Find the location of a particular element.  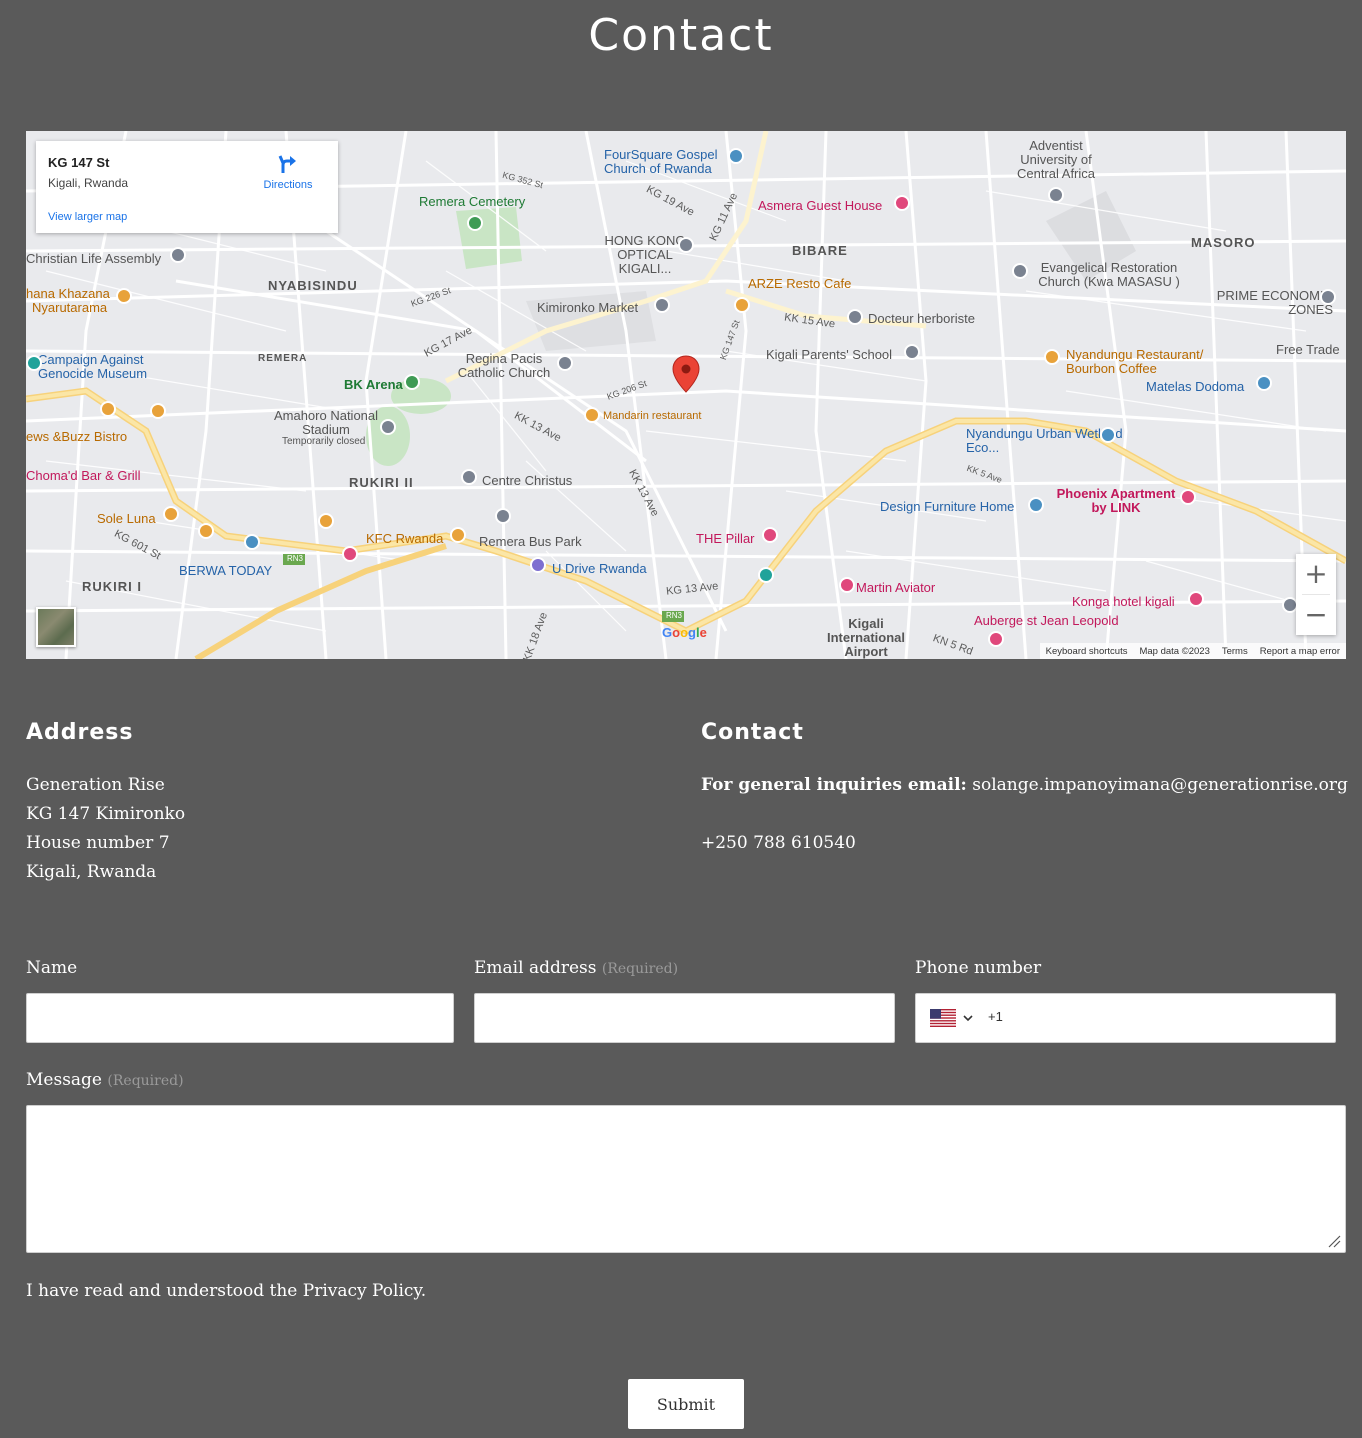

map-poi-label: Asmera Guest House is located at coordinates (820, 205).